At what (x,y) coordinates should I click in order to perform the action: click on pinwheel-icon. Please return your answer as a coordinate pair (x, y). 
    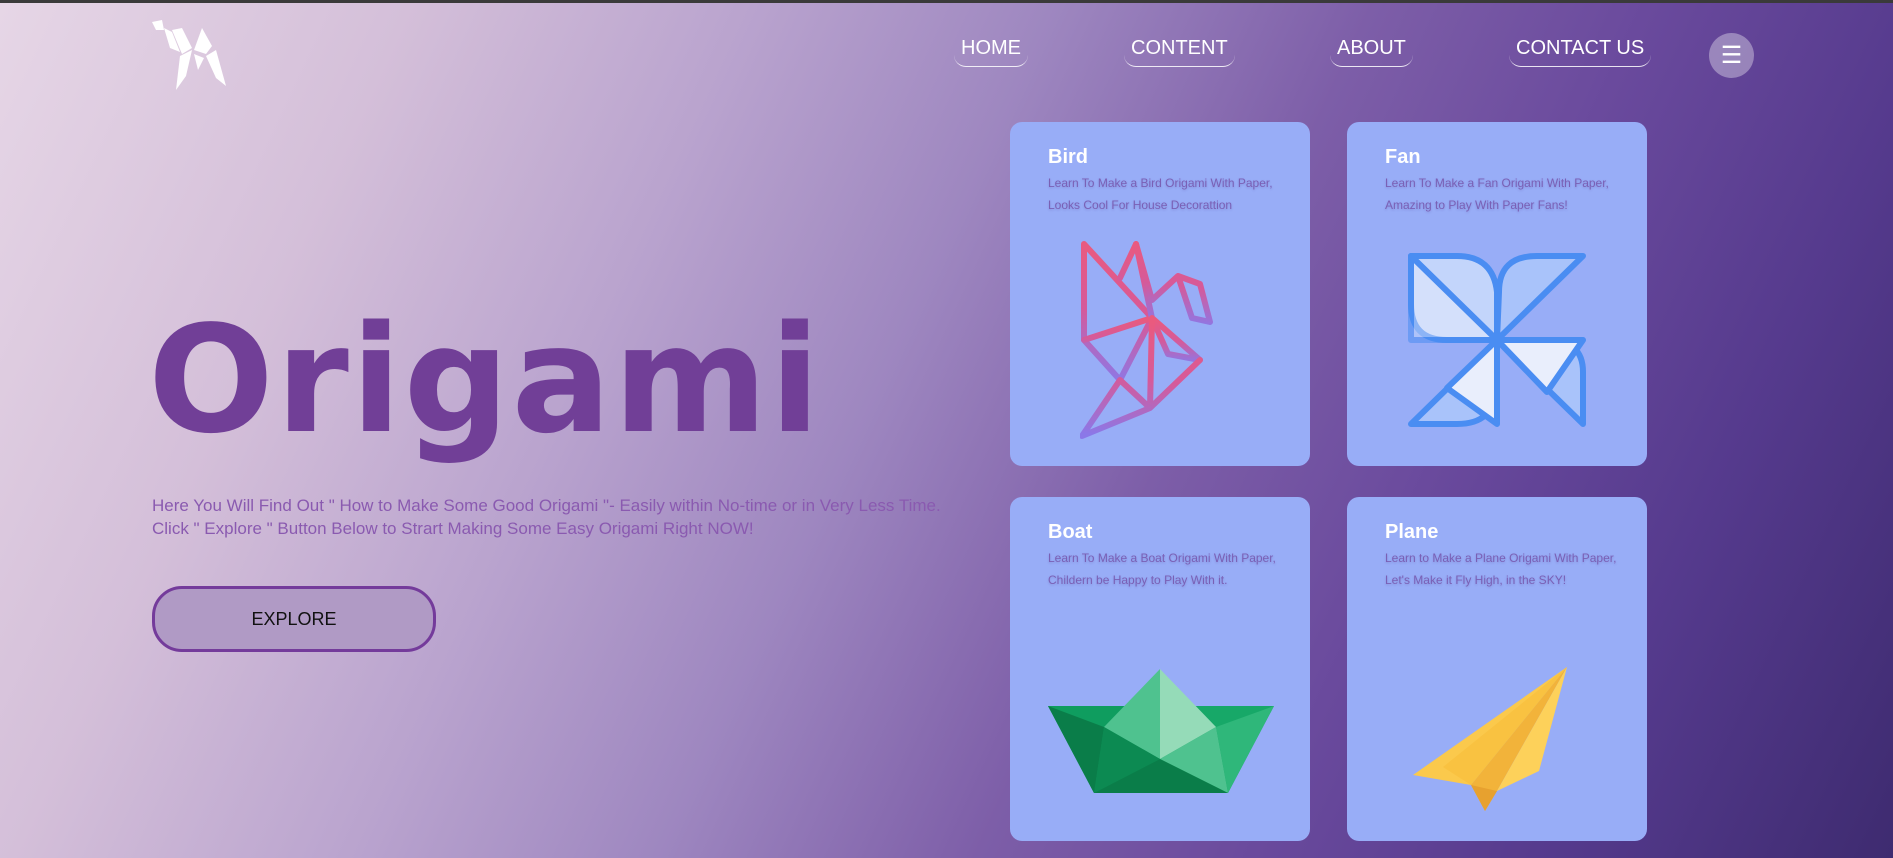
    Looking at the image, I should click on (1497, 340).